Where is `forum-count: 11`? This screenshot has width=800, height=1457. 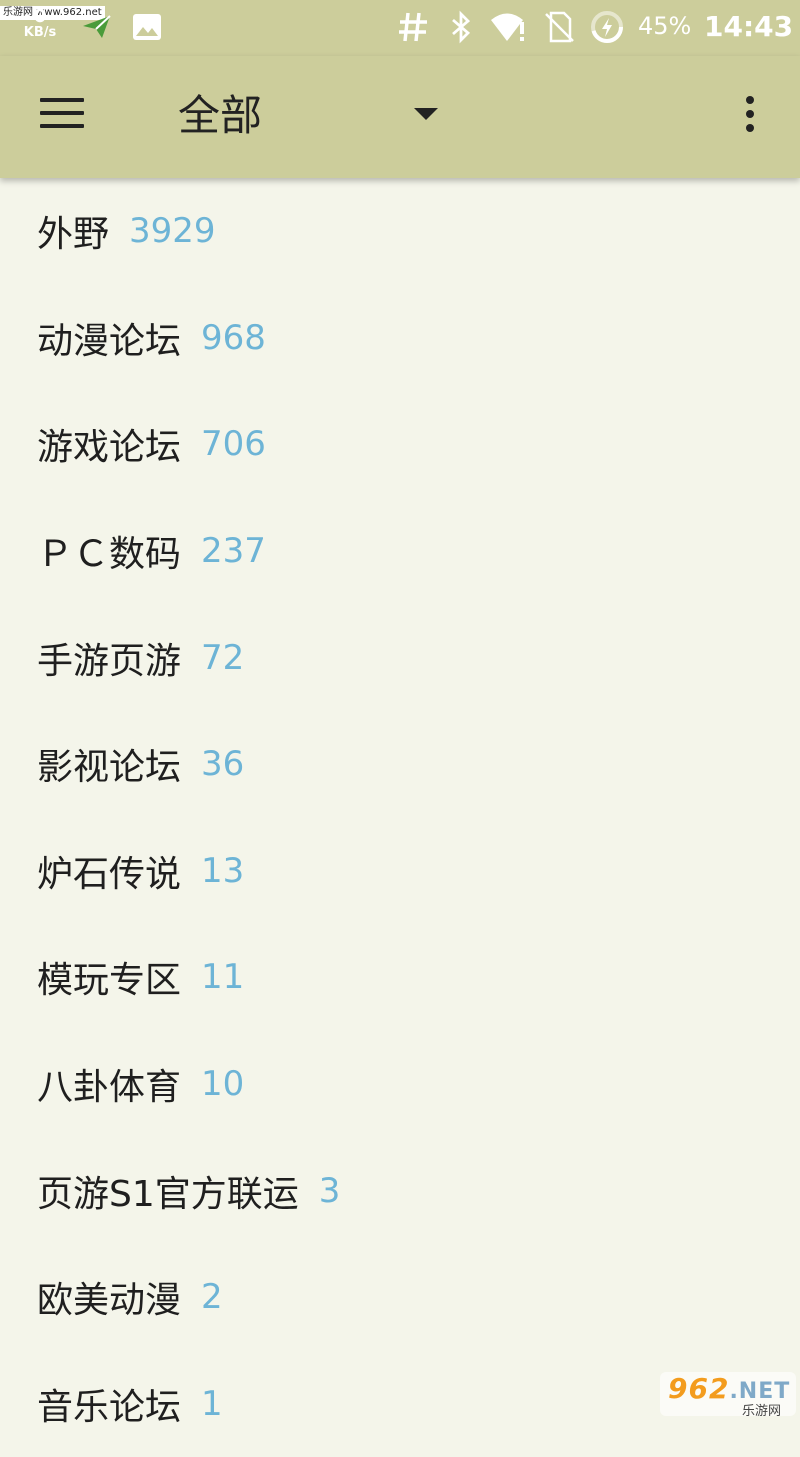 forum-count: 11 is located at coordinates (223, 977).